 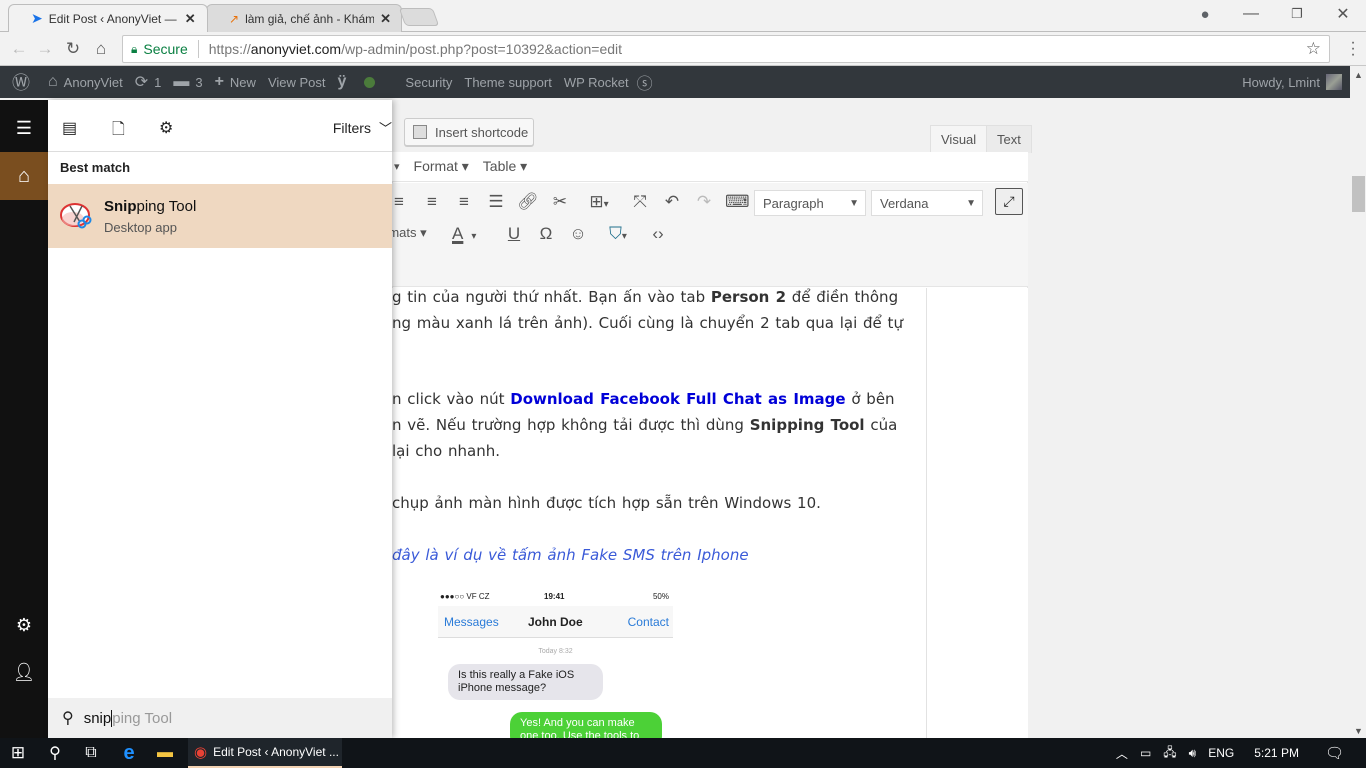 What do you see at coordinates (297, 82) in the screenshot?
I see `view-post-link: View Post` at bounding box center [297, 82].